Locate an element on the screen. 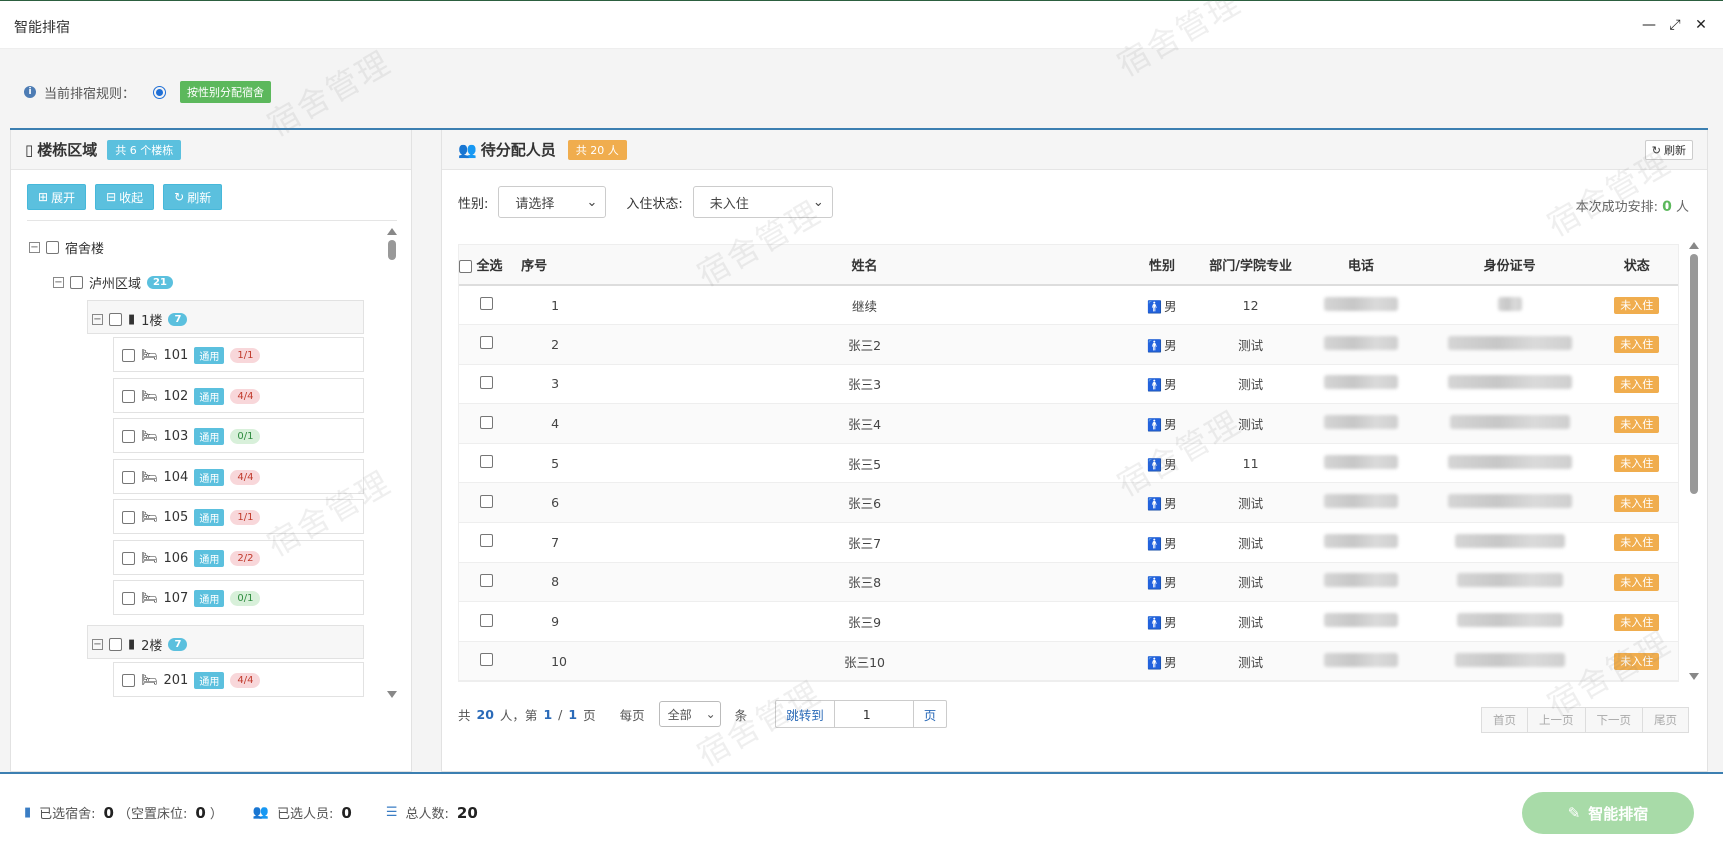  people-refresh-button: ↻ 刷新 is located at coordinates (1668, 150).